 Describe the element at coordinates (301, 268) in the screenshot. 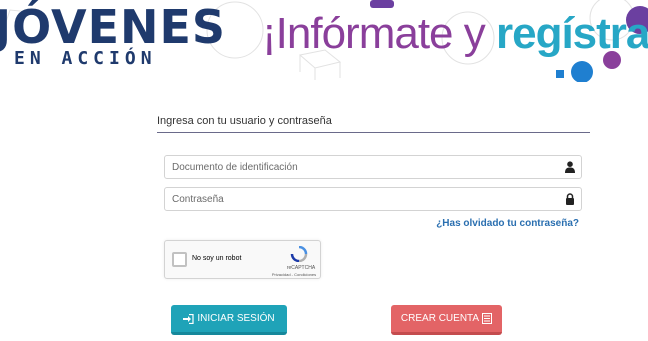

I see `recaptcha-brand: reCAPTCHA` at that location.